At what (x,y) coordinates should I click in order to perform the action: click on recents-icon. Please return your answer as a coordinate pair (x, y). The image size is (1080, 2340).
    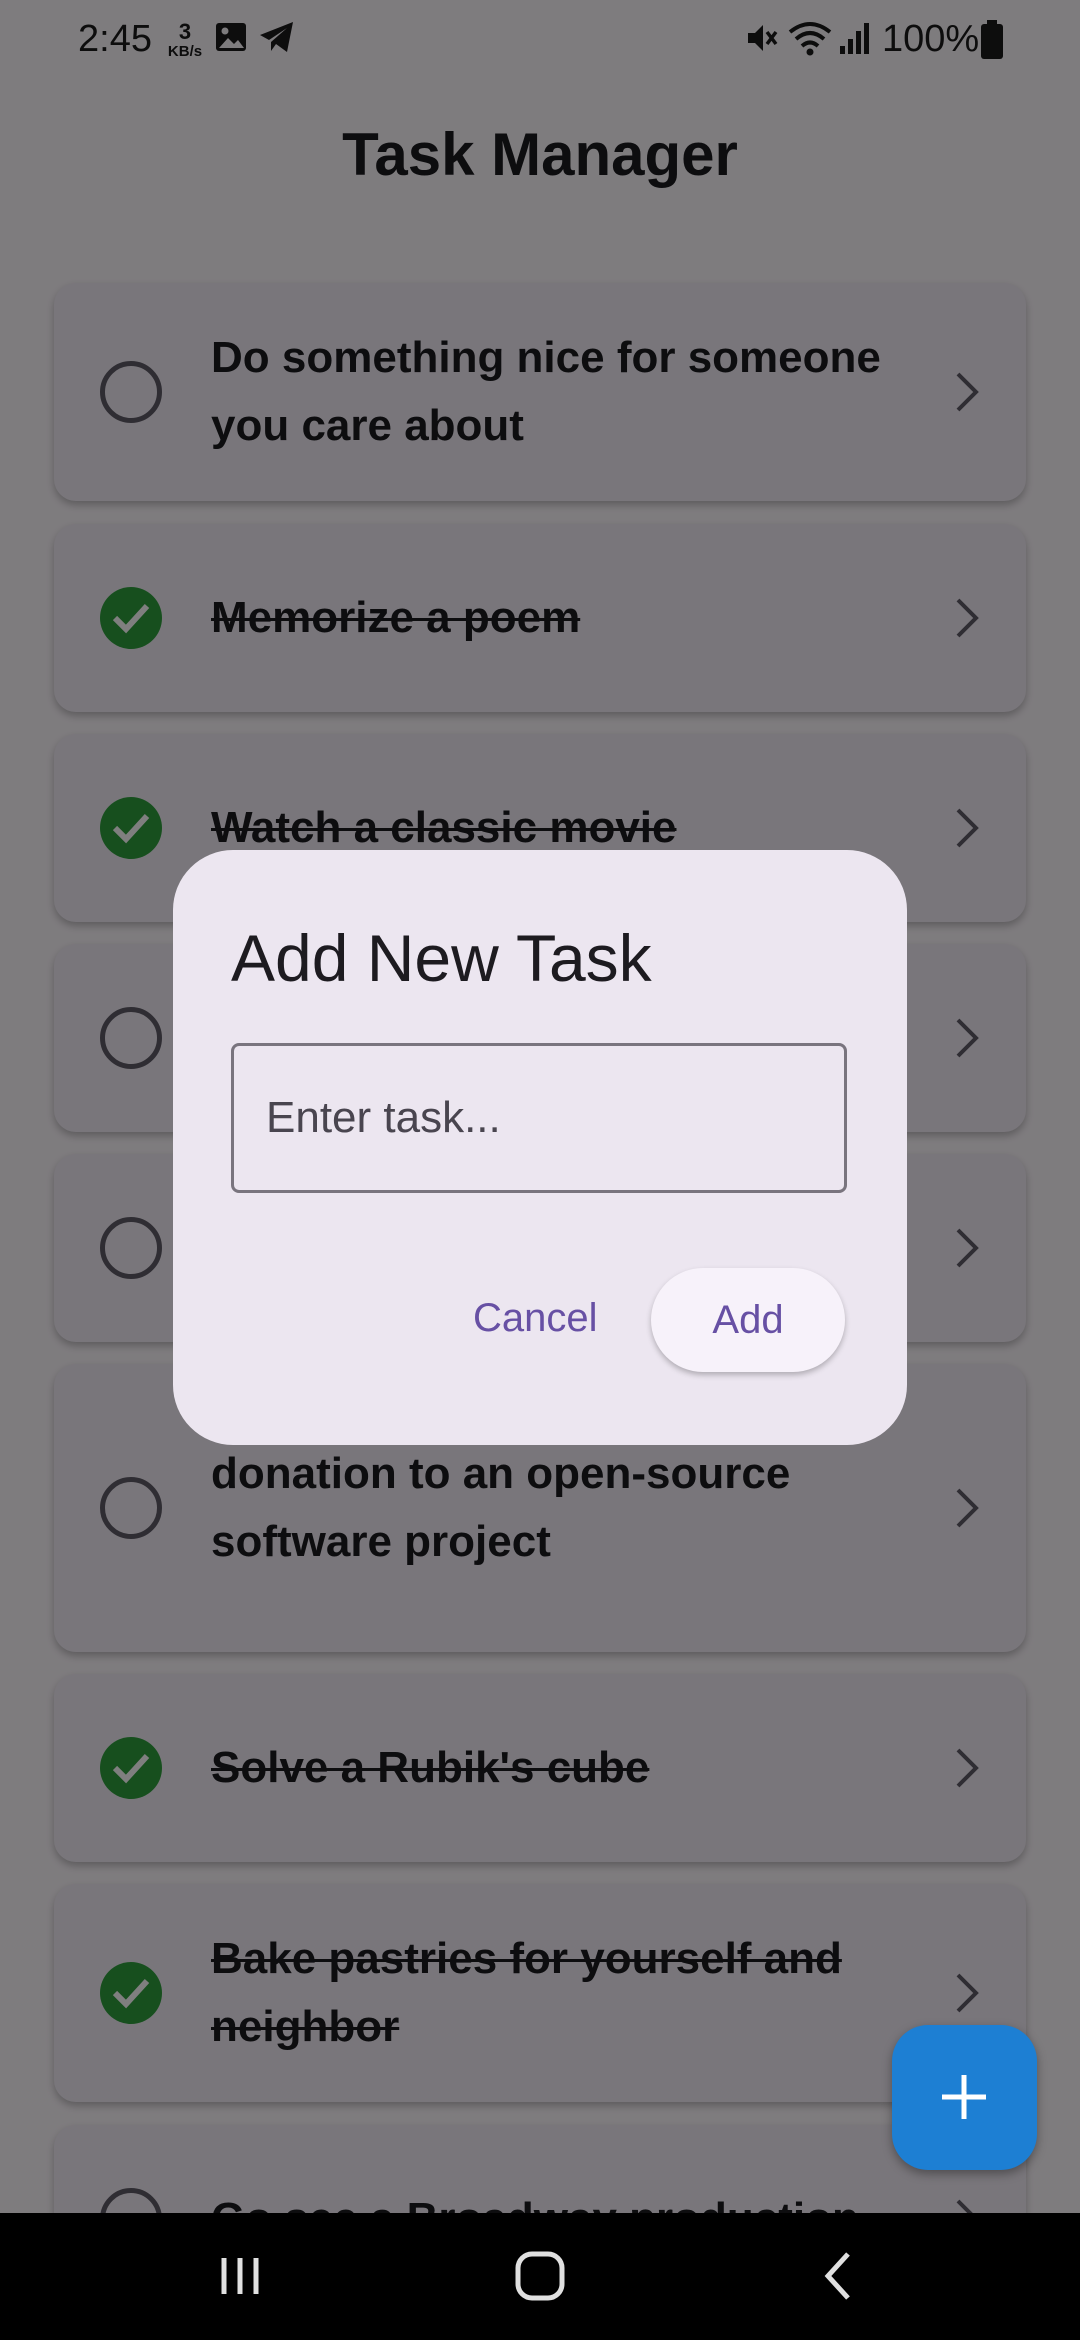
    Looking at the image, I should click on (240, 2276).